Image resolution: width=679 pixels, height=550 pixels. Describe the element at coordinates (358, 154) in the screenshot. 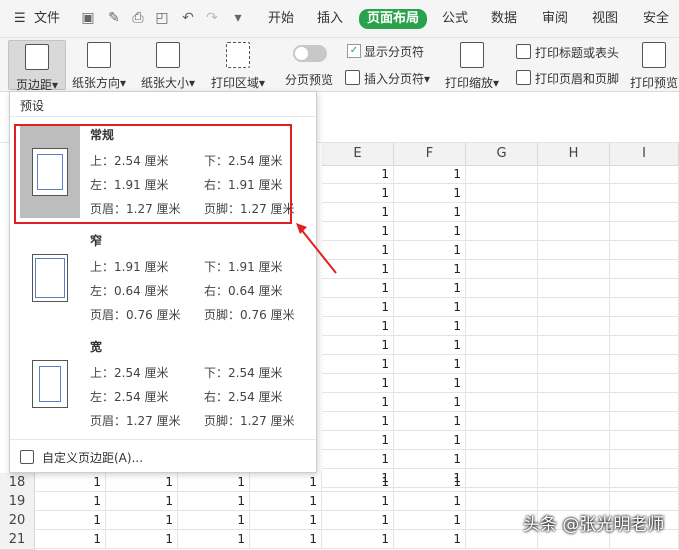

I see `column-header-e: E` at that location.